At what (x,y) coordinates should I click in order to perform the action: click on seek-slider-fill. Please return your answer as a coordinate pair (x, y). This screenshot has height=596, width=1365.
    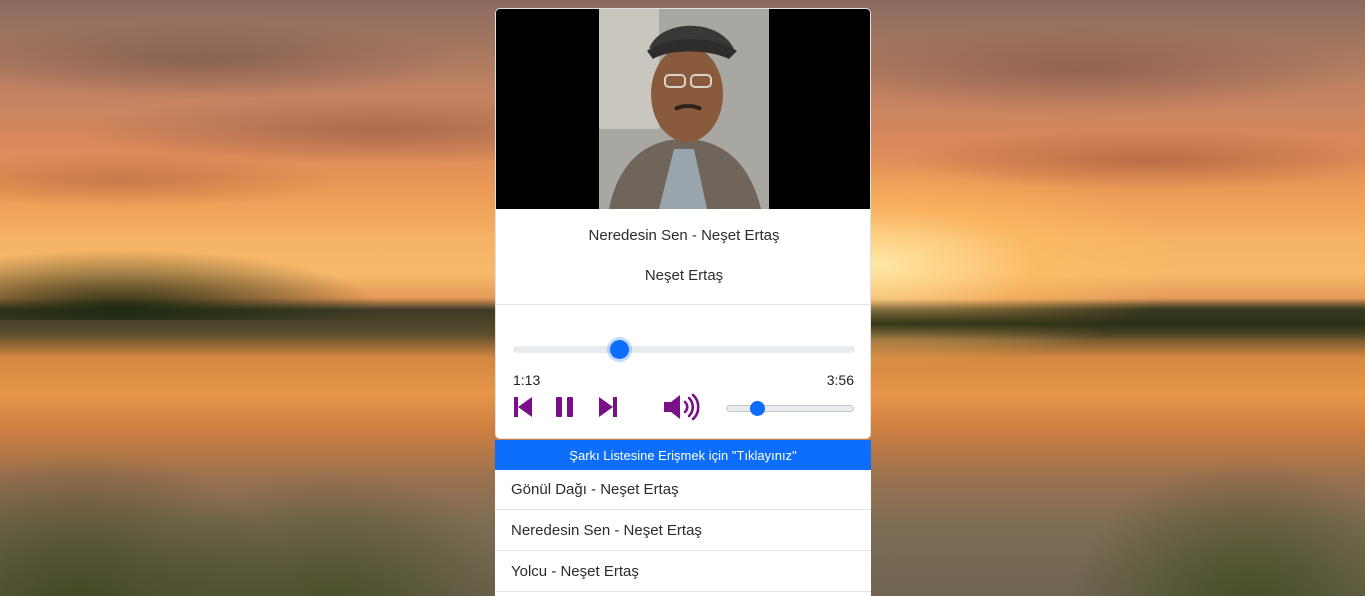
    Looking at the image, I should click on (566, 349).